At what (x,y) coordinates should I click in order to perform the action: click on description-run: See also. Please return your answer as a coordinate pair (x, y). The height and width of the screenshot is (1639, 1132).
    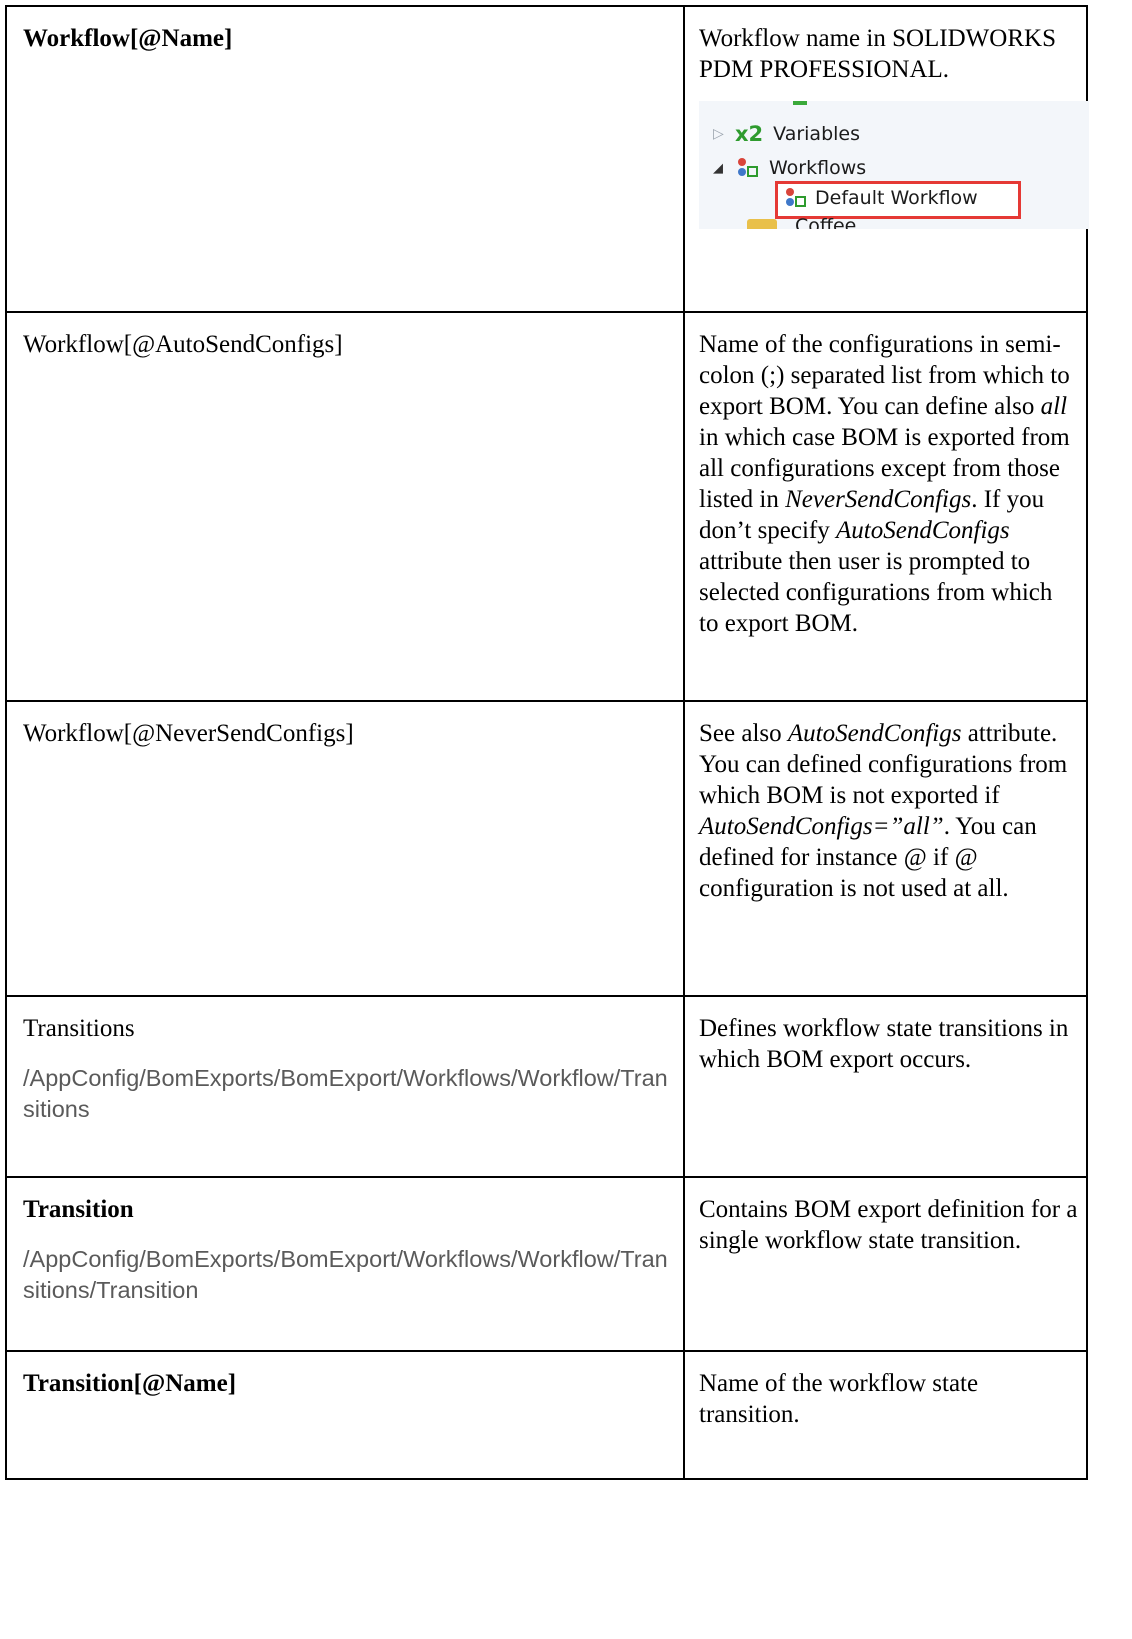
    Looking at the image, I should click on (743, 733).